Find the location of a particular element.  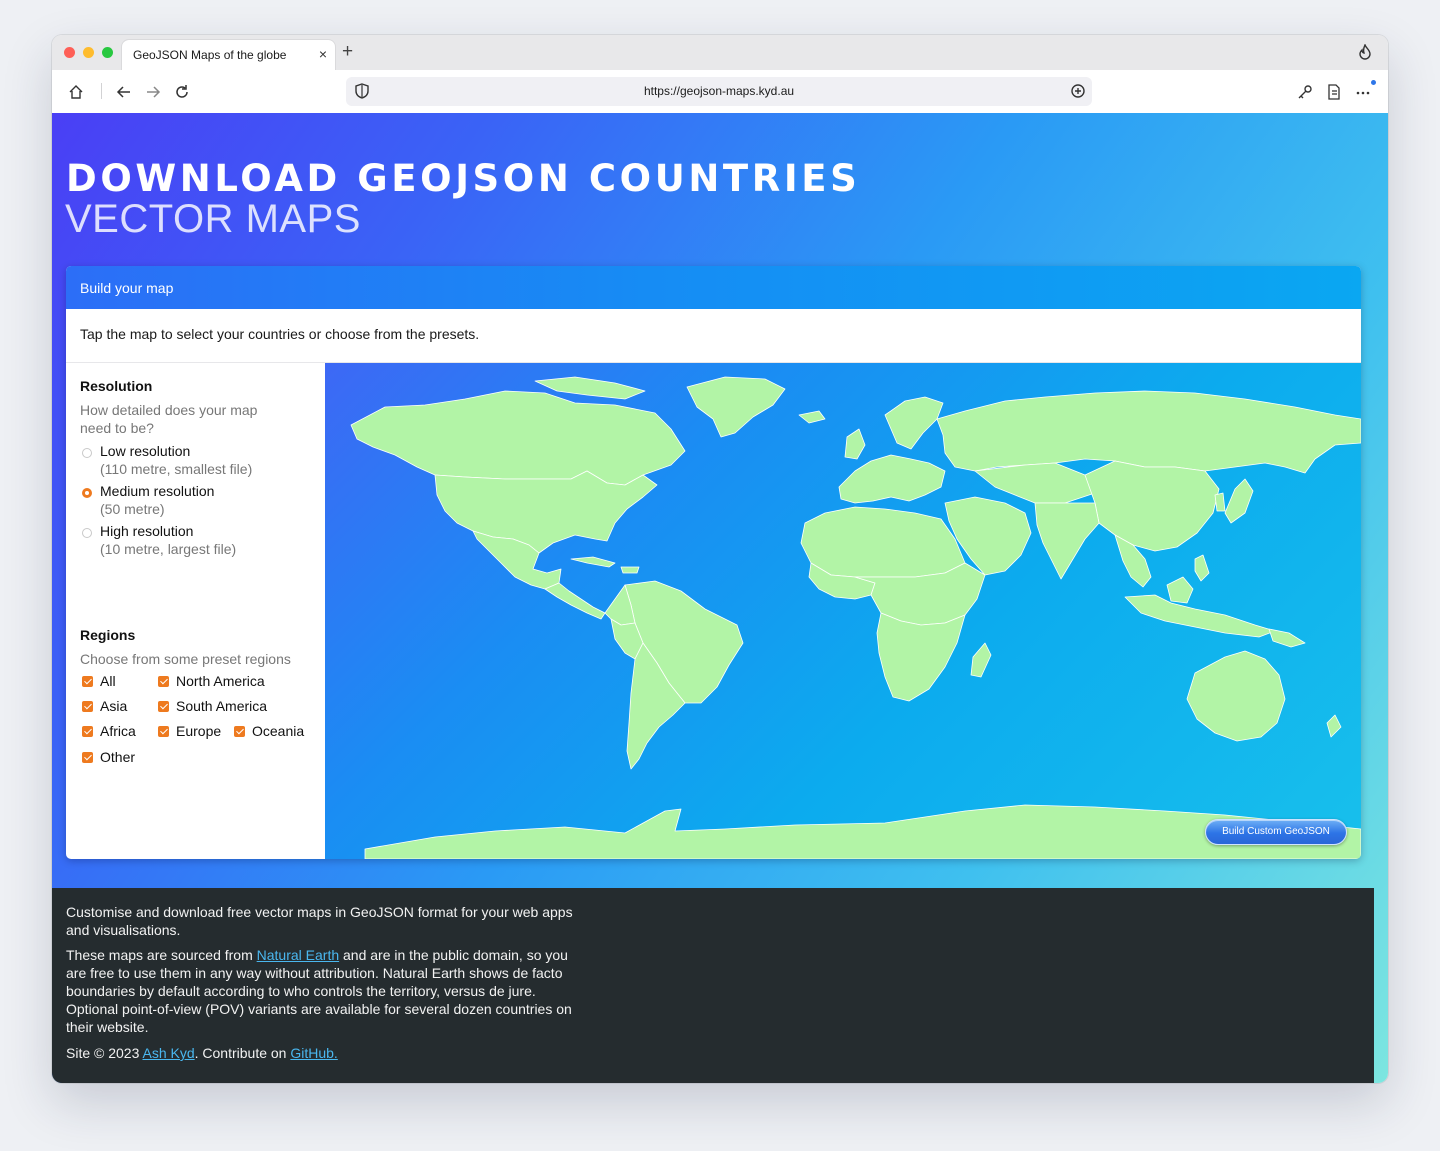

natural-earth-link: Natural Earth is located at coordinates (298, 955).